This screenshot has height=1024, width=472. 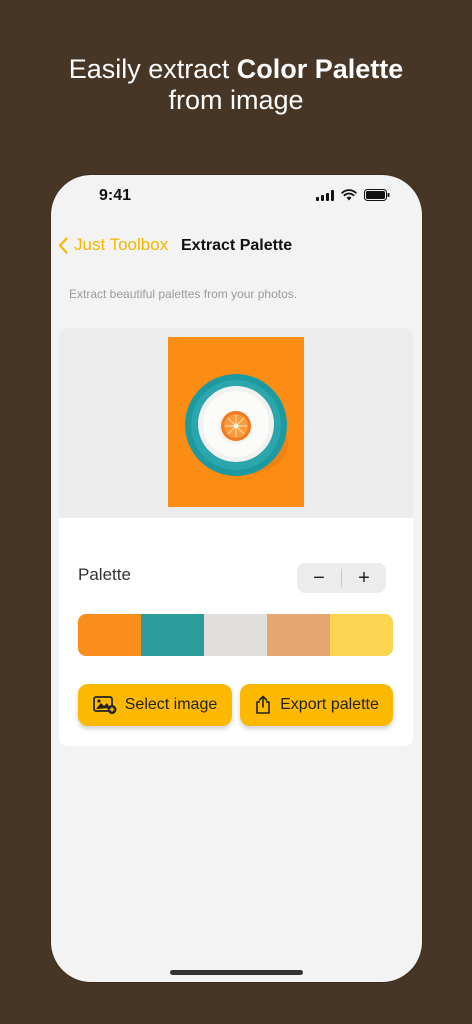 What do you see at coordinates (319, 578) in the screenshot?
I see `decrease-button: −` at bounding box center [319, 578].